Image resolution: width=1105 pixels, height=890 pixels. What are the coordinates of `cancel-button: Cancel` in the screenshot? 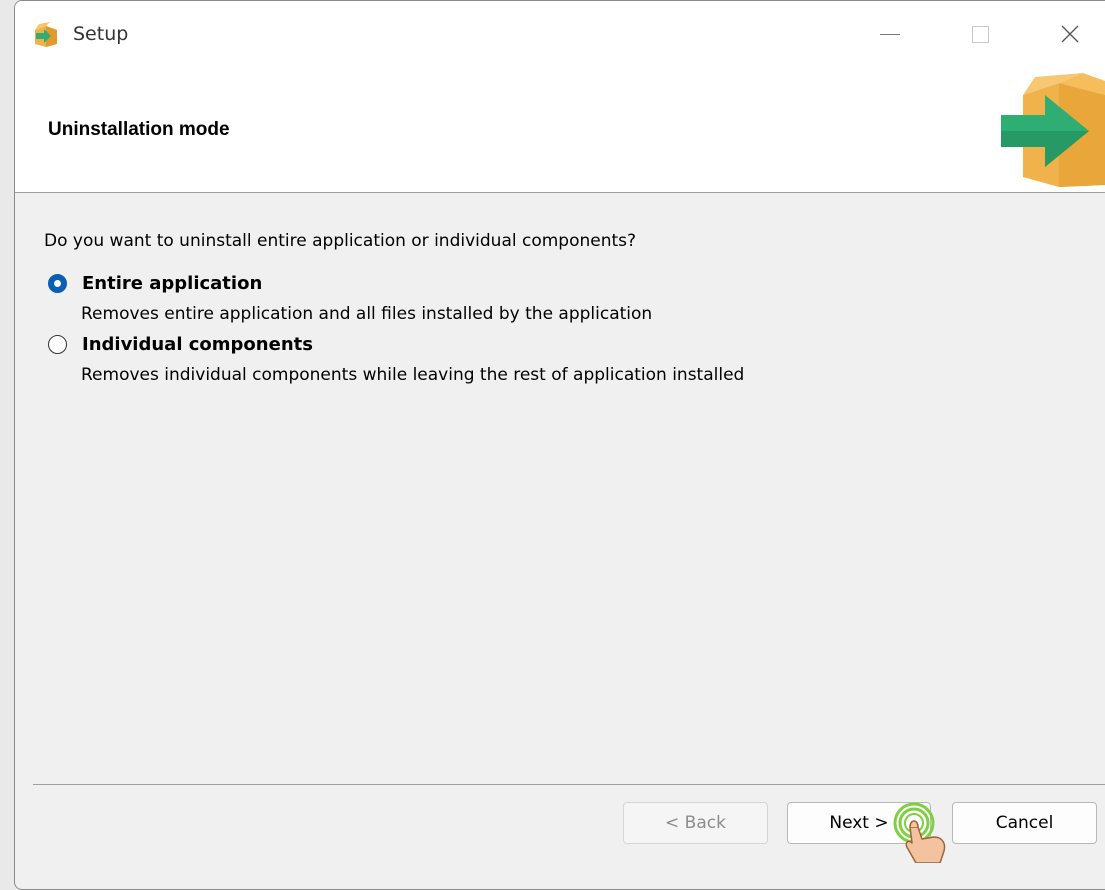 It's located at (1024, 823).